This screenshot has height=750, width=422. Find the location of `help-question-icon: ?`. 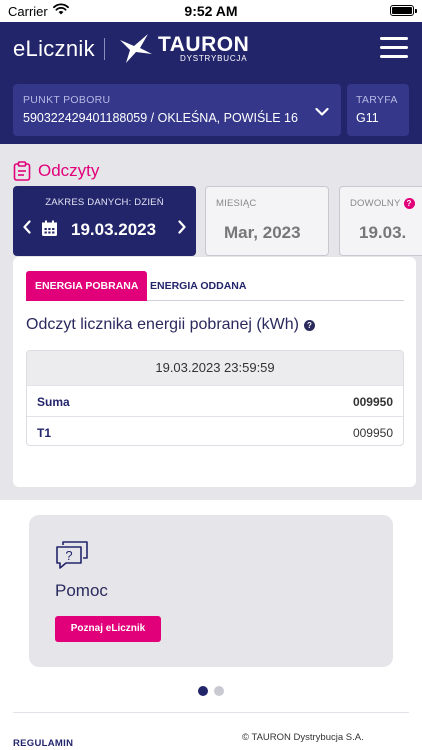

help-question-icon: ? is located at coordinates (409, 203).